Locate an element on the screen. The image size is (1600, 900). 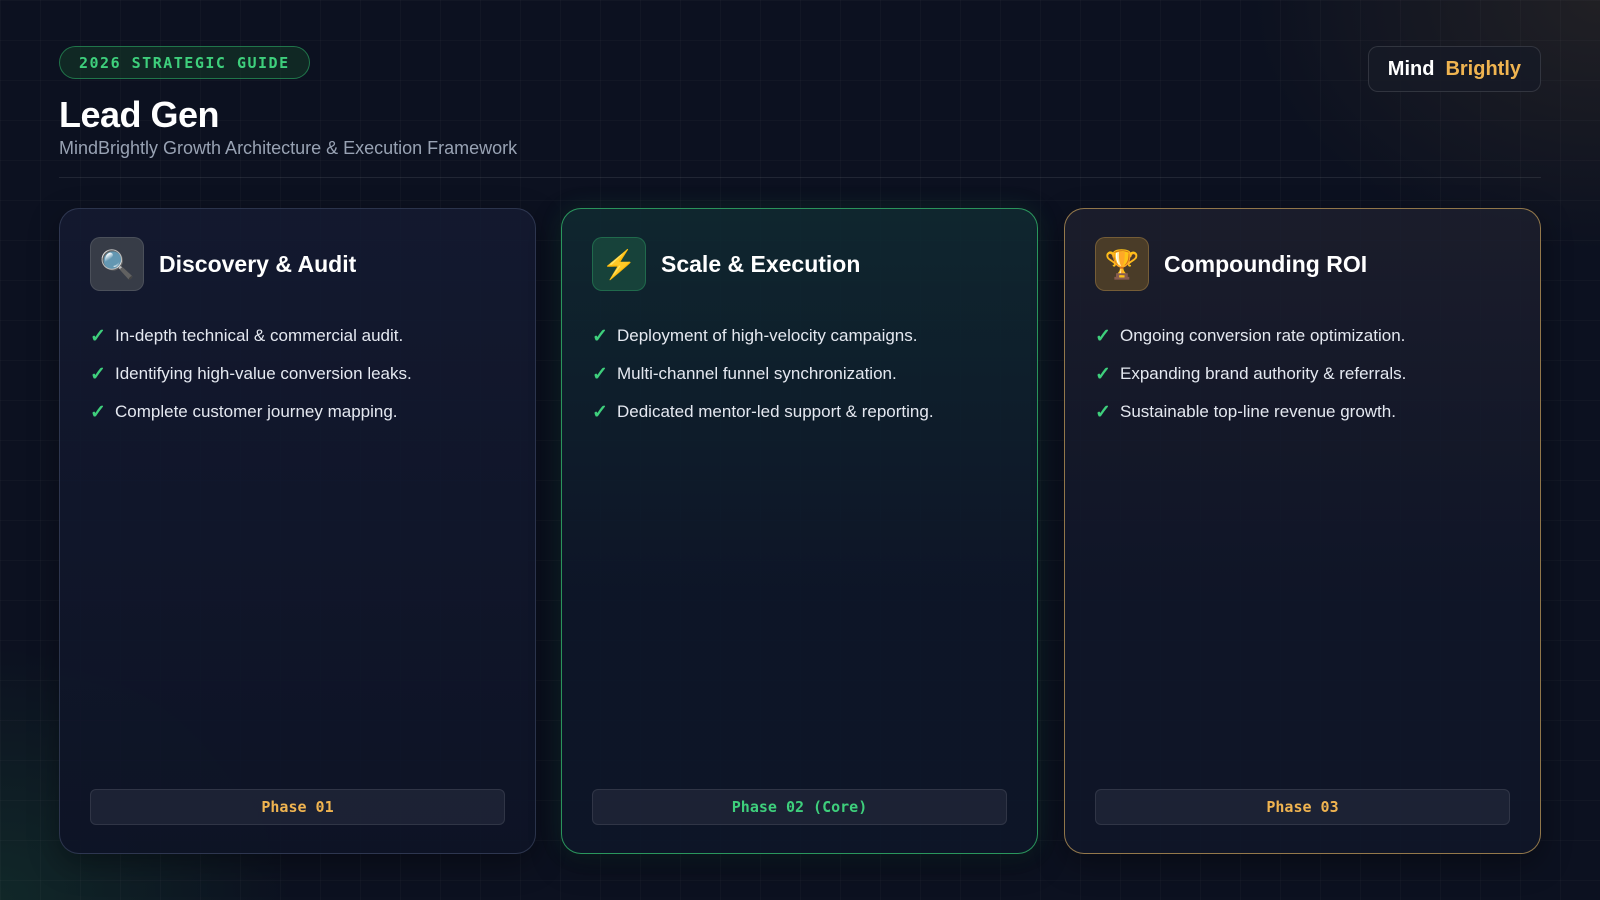
phase-label: Phase 01 is located at coordinates (297, 807).